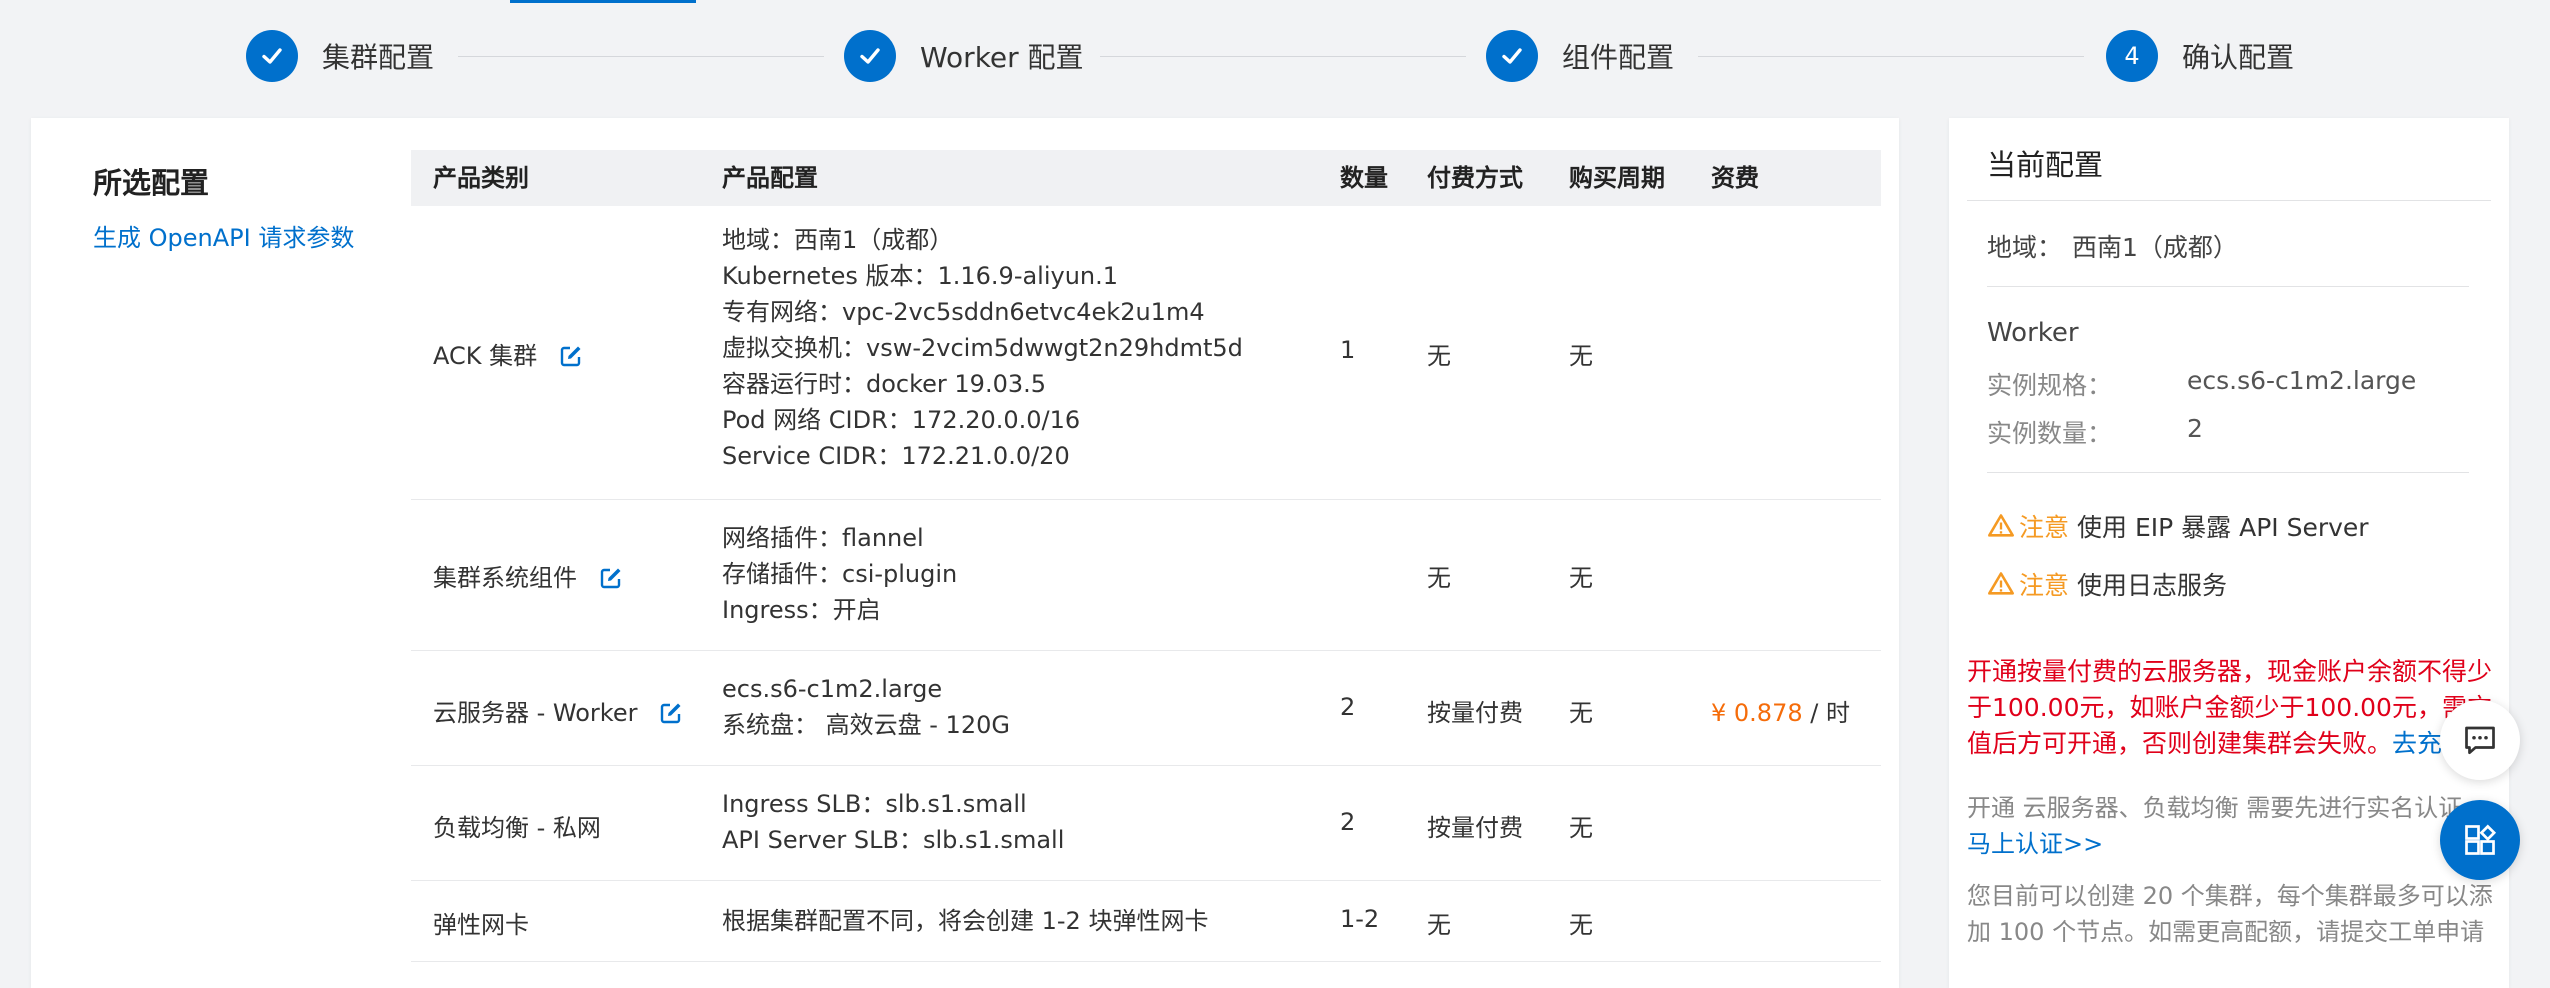 This screenshot has height=988, width=2550. Describe the element at coordinates (1275, 57) in the screenshot. I see `stepper: 集群配置 Worker 配置 组件配置 4 确认配置` at that location.